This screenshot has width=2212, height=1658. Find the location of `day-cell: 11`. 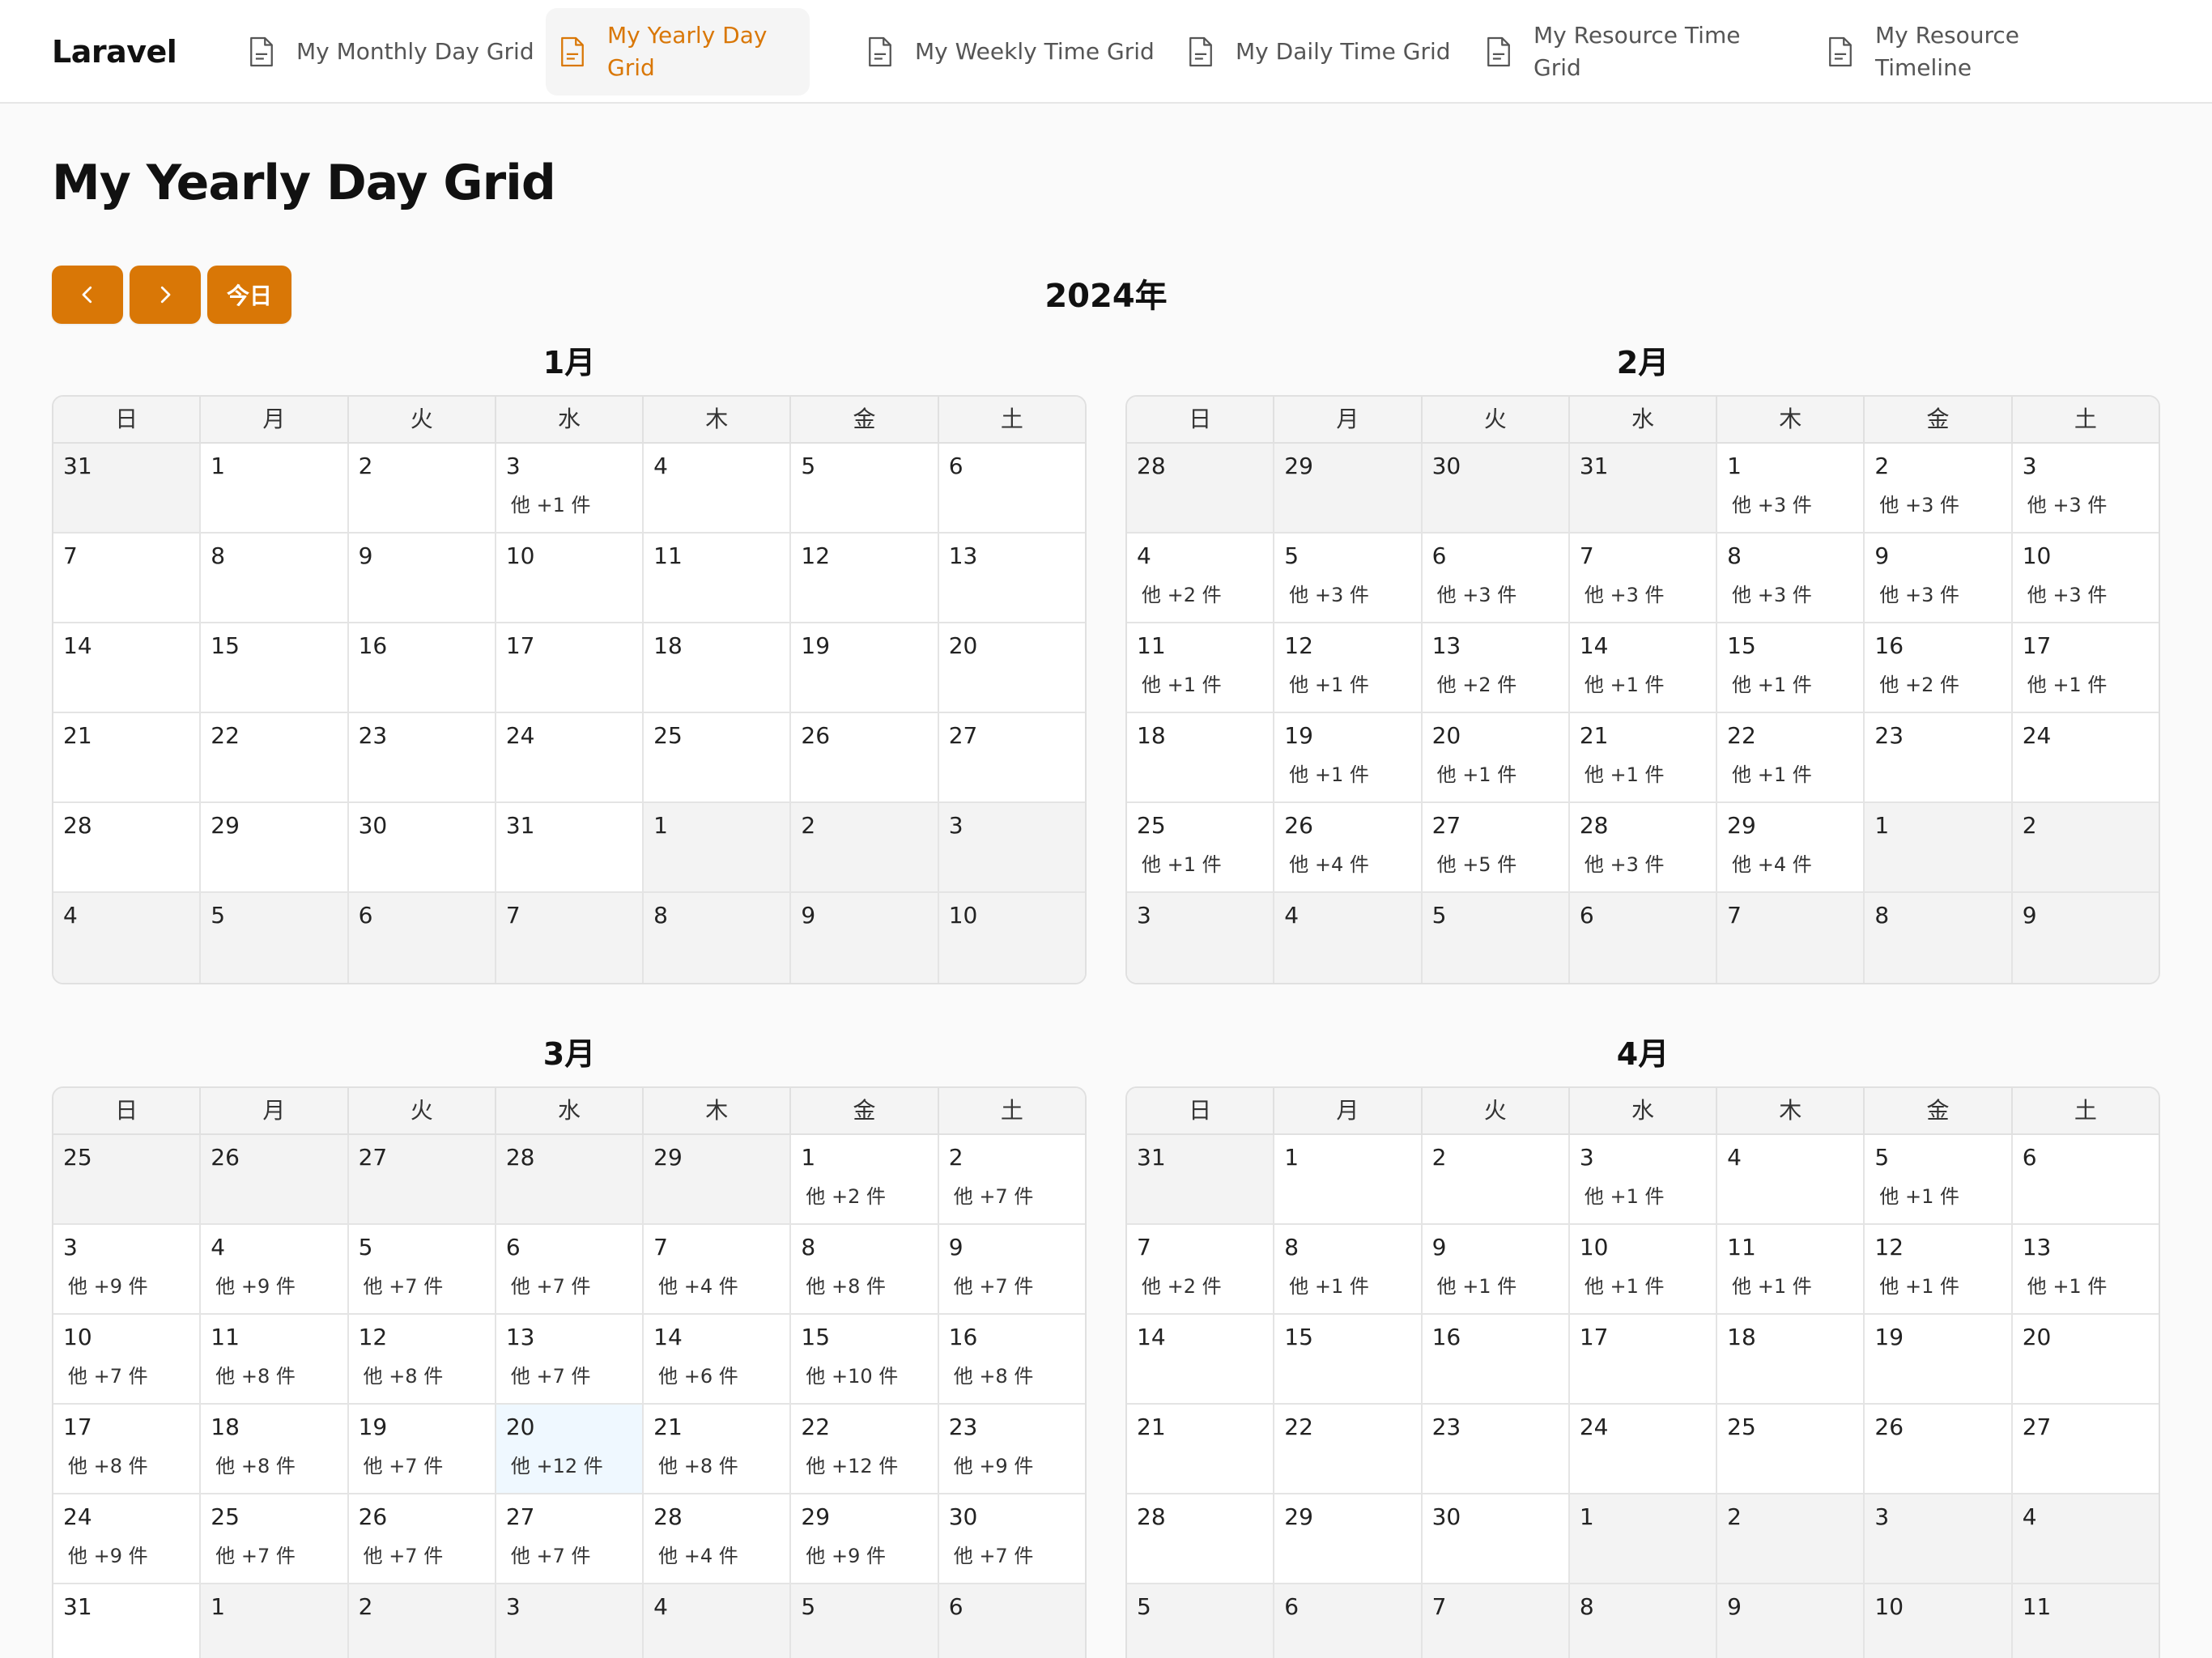

day-cell: 11 is located at coordinates (2085, 1621).